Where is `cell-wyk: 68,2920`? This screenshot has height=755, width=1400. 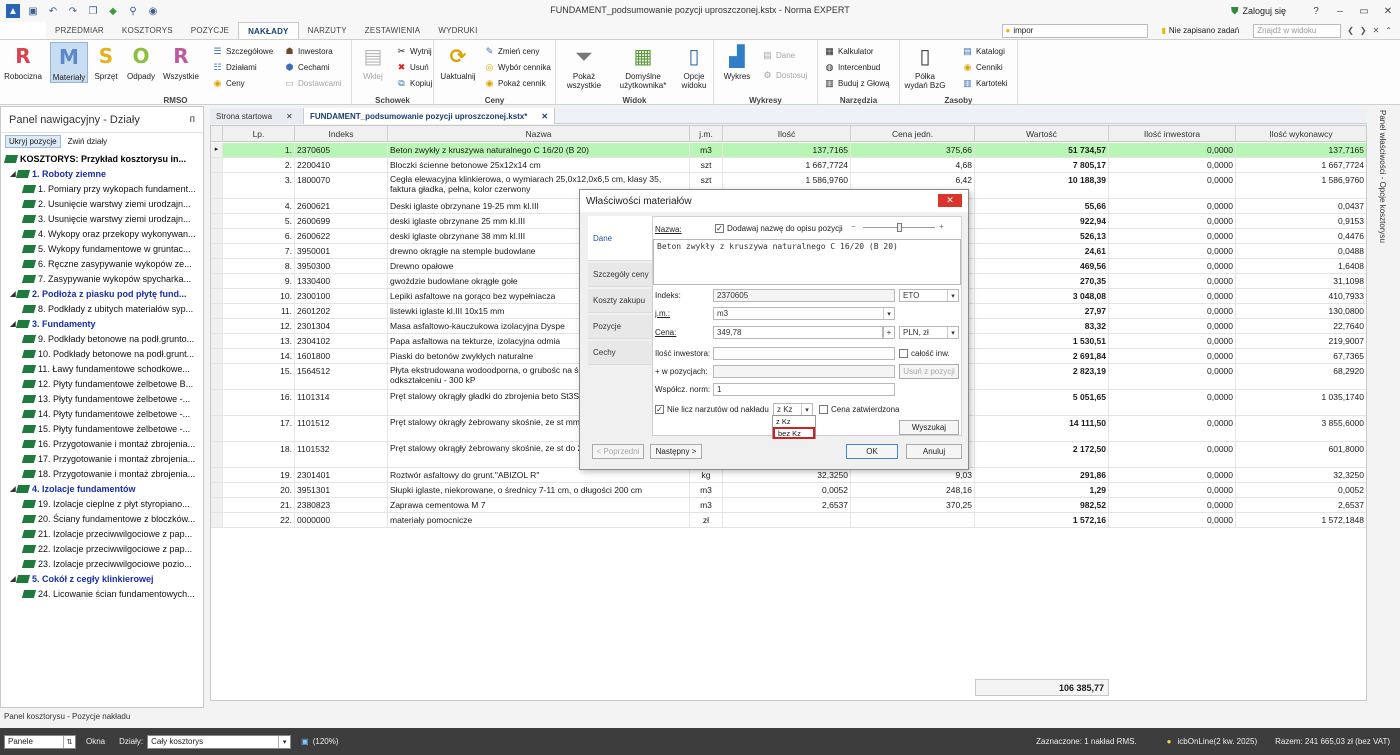 cell-wyk: 68,2920 is located at coordinates (1301, 376).